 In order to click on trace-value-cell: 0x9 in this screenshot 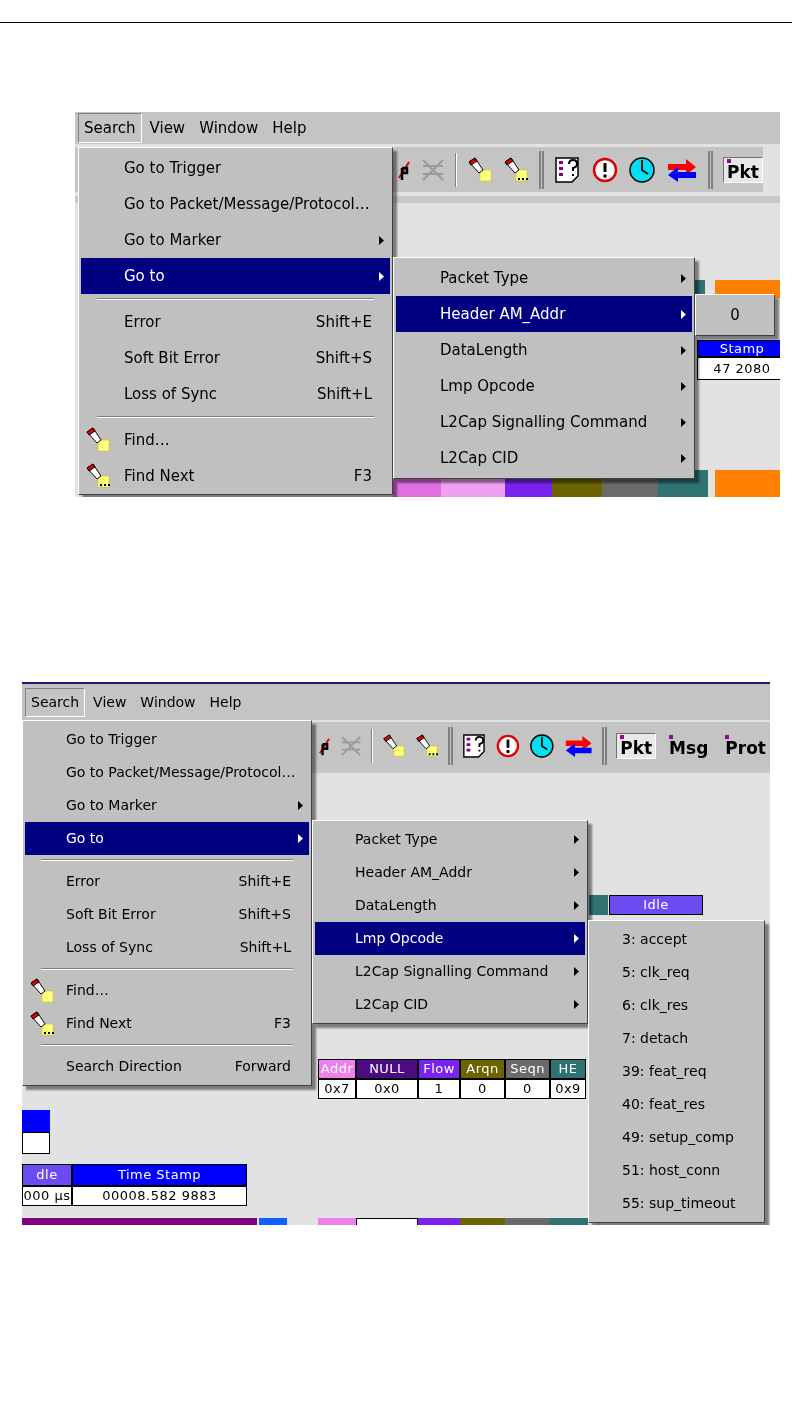, I will do `click(568, 1089)`.